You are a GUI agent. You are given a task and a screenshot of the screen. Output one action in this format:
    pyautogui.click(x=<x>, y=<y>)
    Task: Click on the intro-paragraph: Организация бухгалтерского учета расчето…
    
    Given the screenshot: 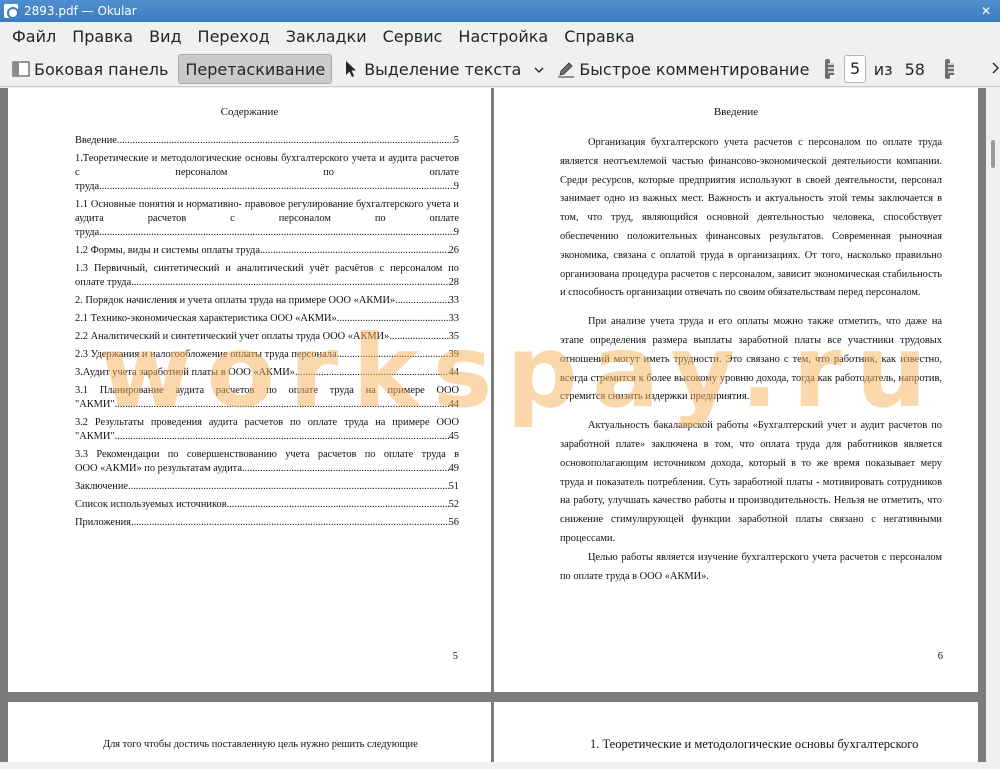 What is the action you would take?
    pyautogui.click(x=751, y=218)
    